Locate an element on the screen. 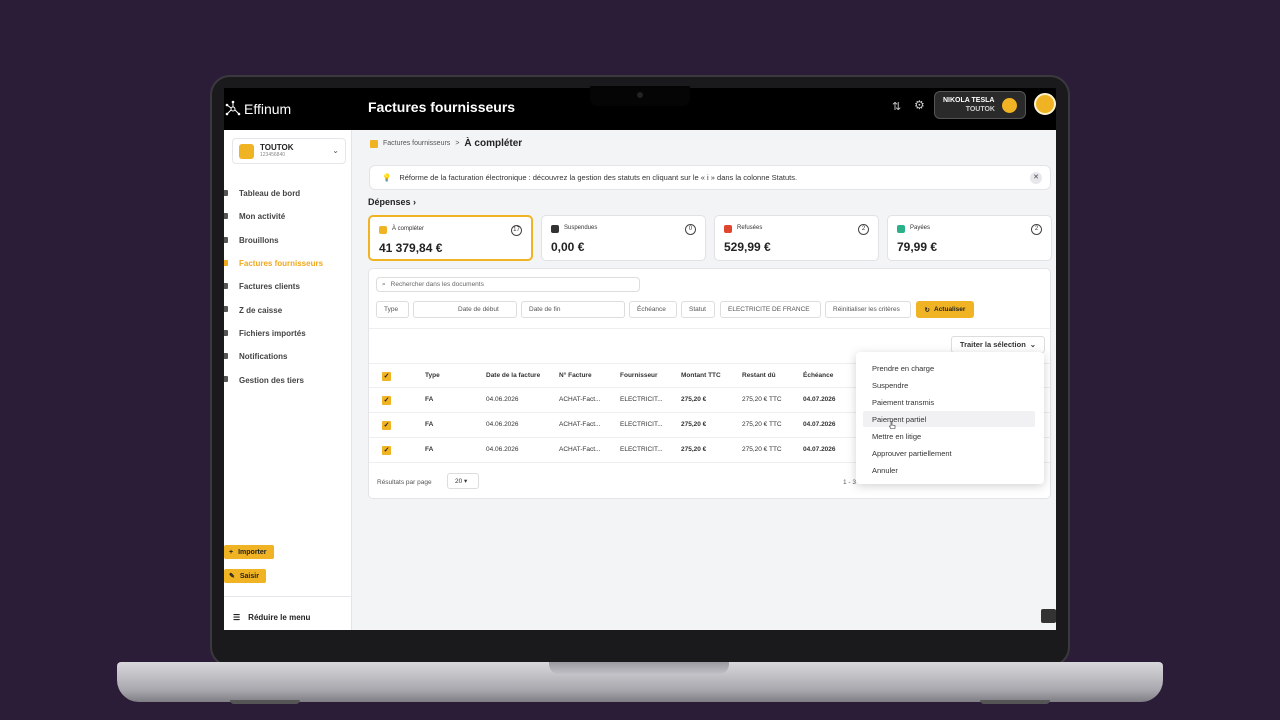  card-label: Refusées is located at coordinates (750, 228).